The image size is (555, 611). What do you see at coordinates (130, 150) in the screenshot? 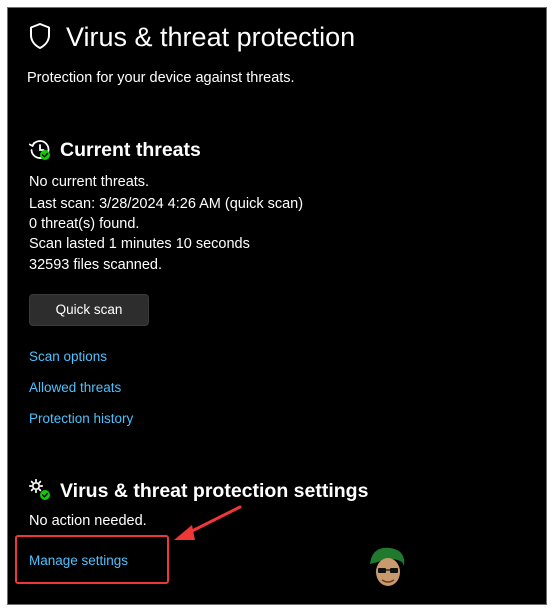
I see `current-threats-heading: Current threats` at bounding box center [130, 150].